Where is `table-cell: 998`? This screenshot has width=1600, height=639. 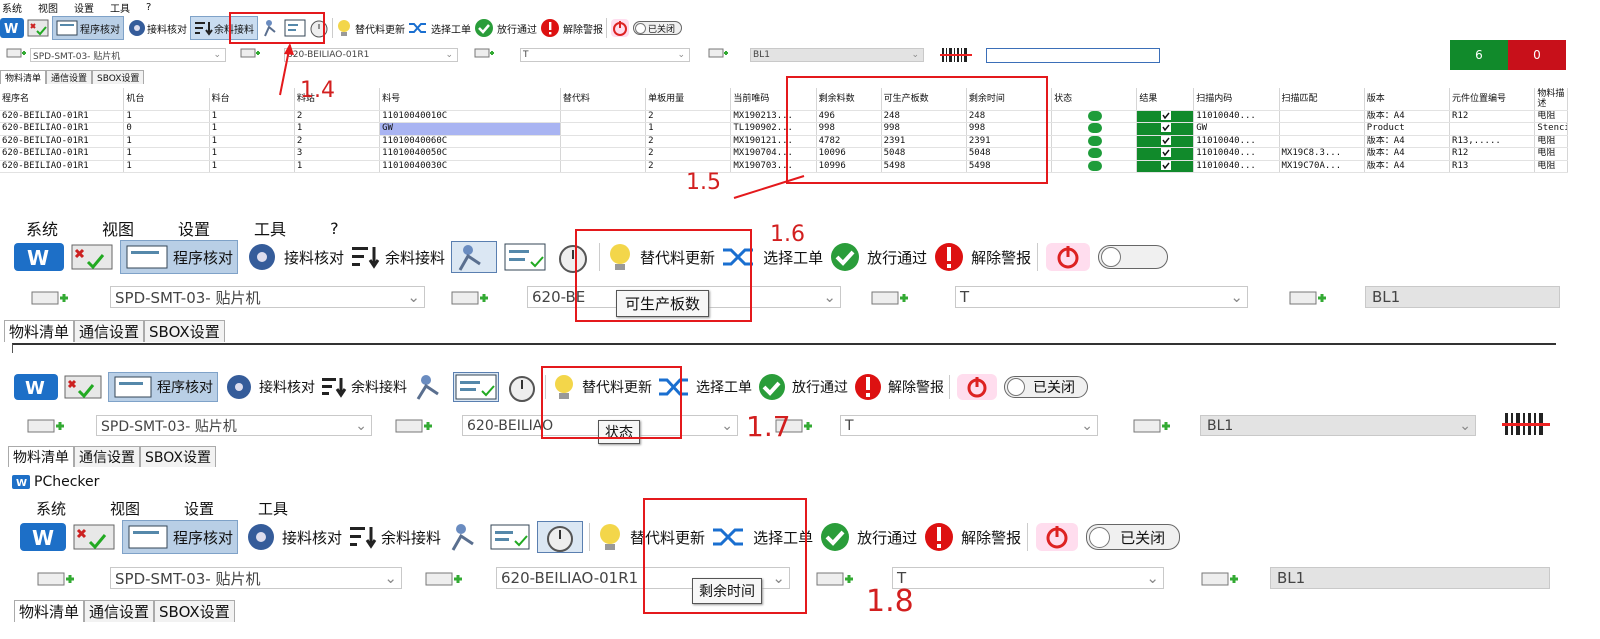 table-cell: 998 is located at coordinates (924, 129).